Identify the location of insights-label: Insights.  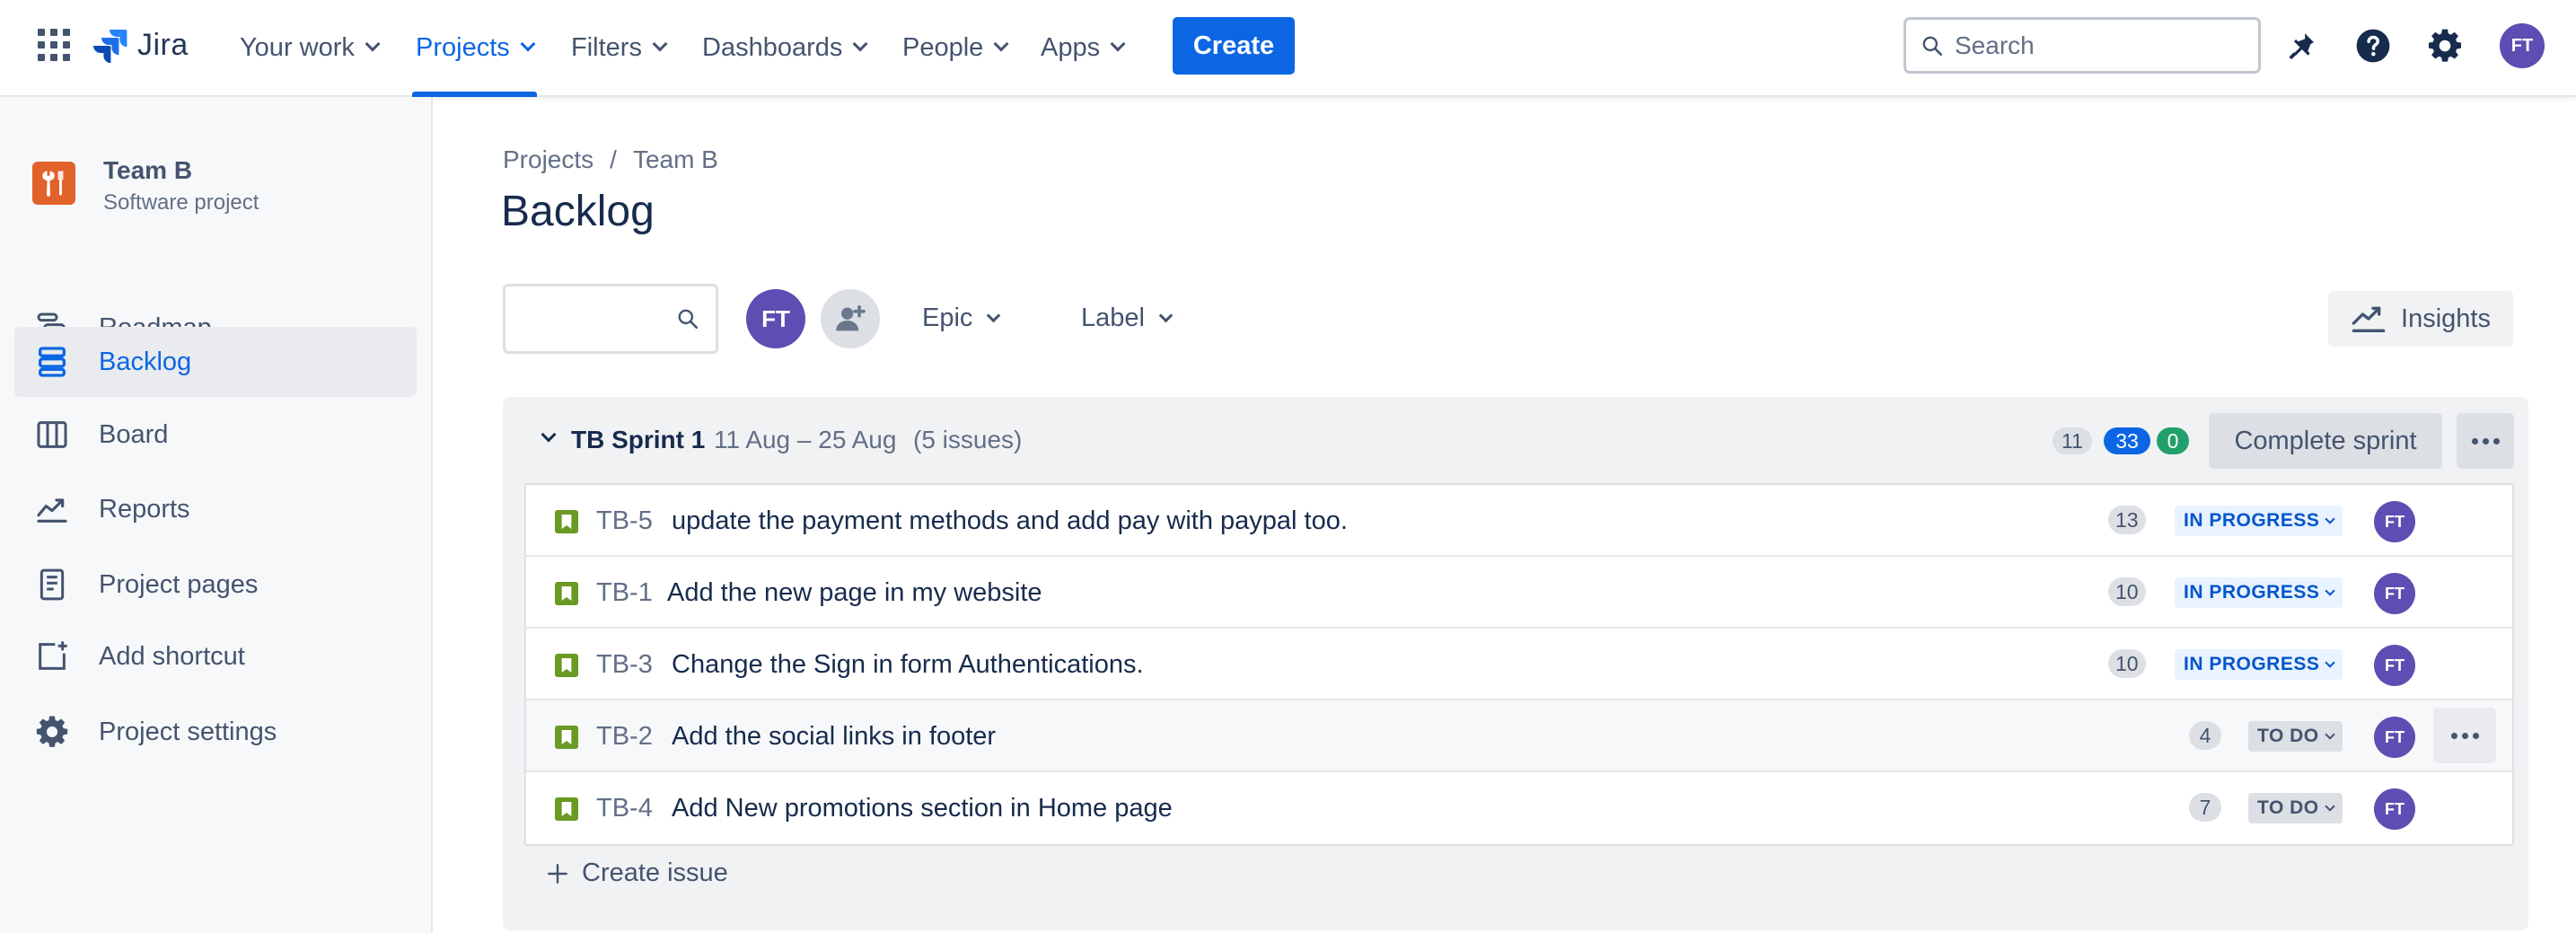
(2446, 318).